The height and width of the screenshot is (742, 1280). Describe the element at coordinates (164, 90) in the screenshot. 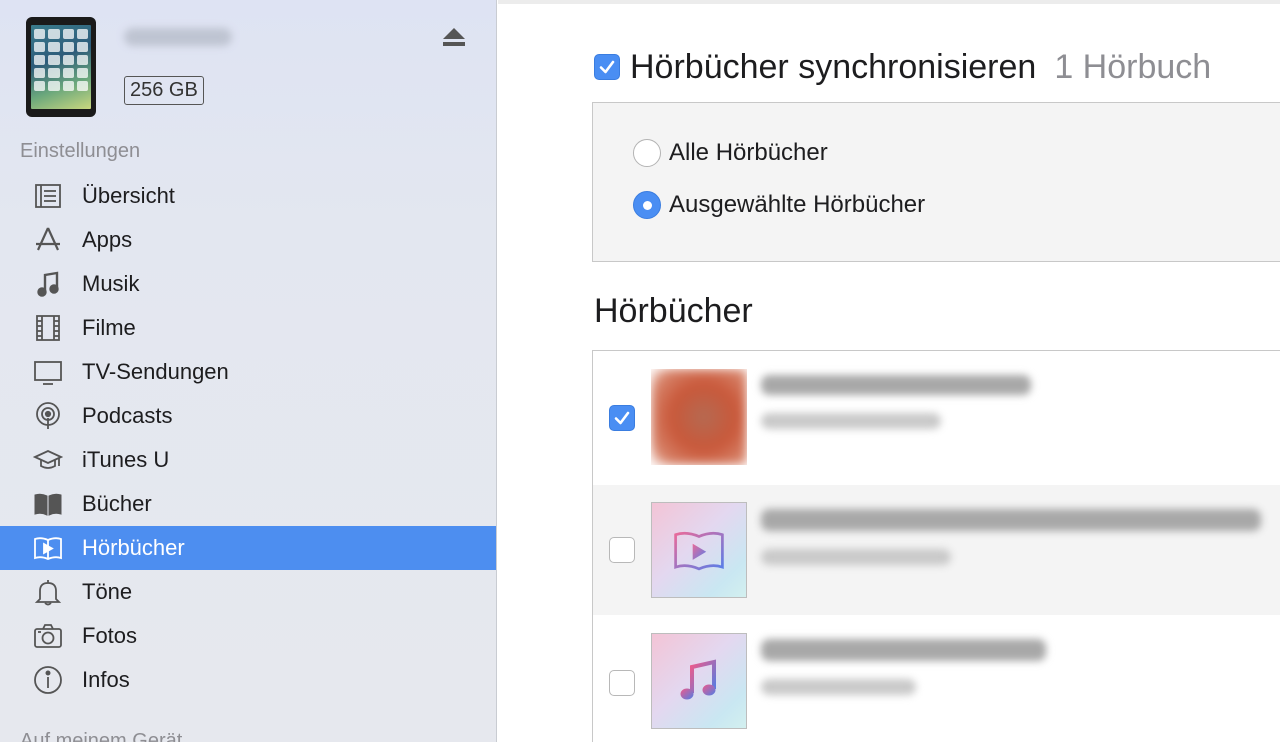

I see `capacity-badge: 256 GB` at that location.